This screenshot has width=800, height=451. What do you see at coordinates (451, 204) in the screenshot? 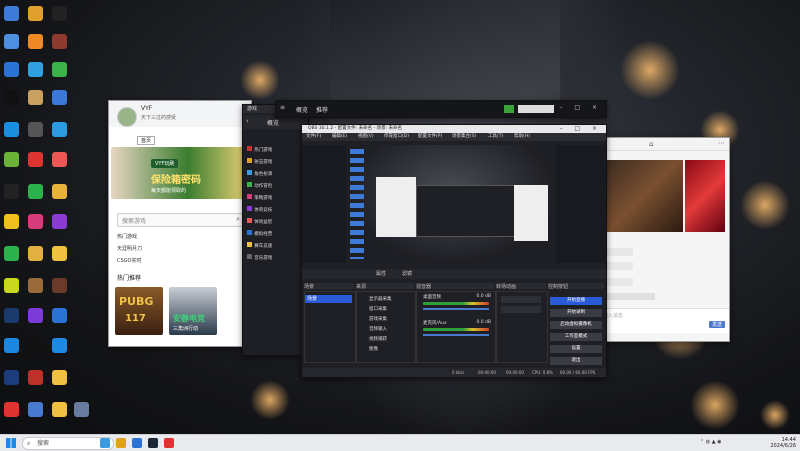
I see `obs-preview` at bounding box center [451, 204].